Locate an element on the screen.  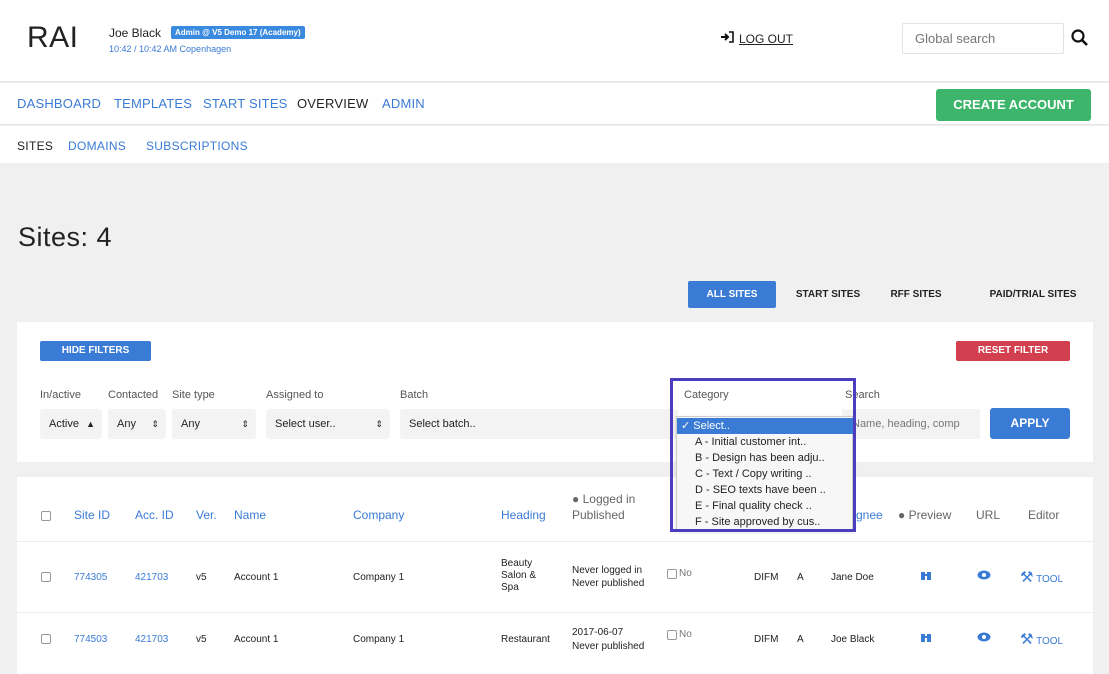
assigned-to-select: Select user.. ⇕ is located at coordinates (328, 424).